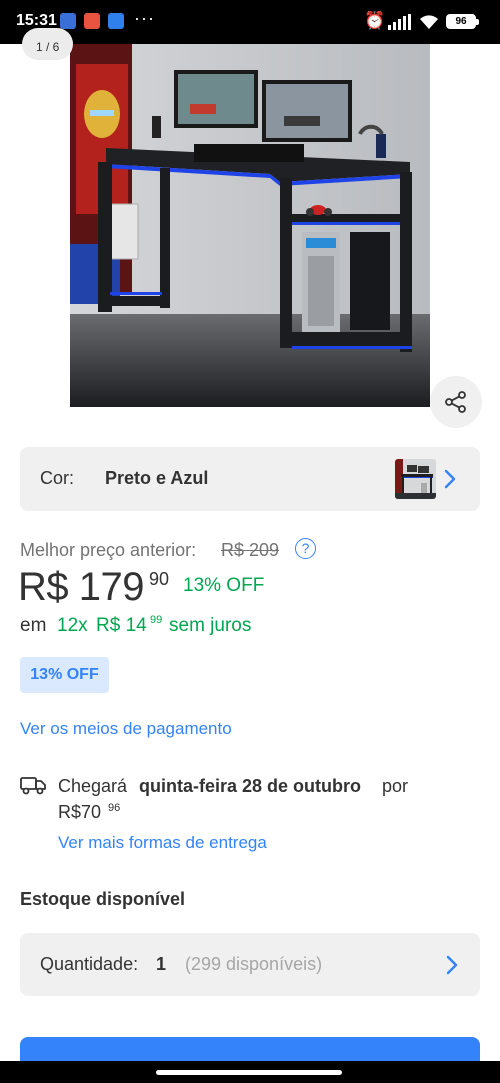  Describe the element at coordinates (81, 587) in the screenshot. I see `current-price: R$ 179` at that location.